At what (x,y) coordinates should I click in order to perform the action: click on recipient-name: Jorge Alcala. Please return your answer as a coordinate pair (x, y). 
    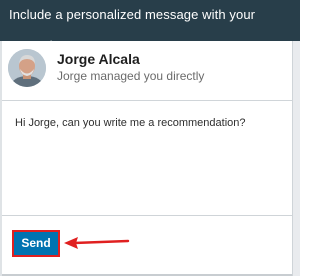
    Looking at the image, I should click on (98, 59).